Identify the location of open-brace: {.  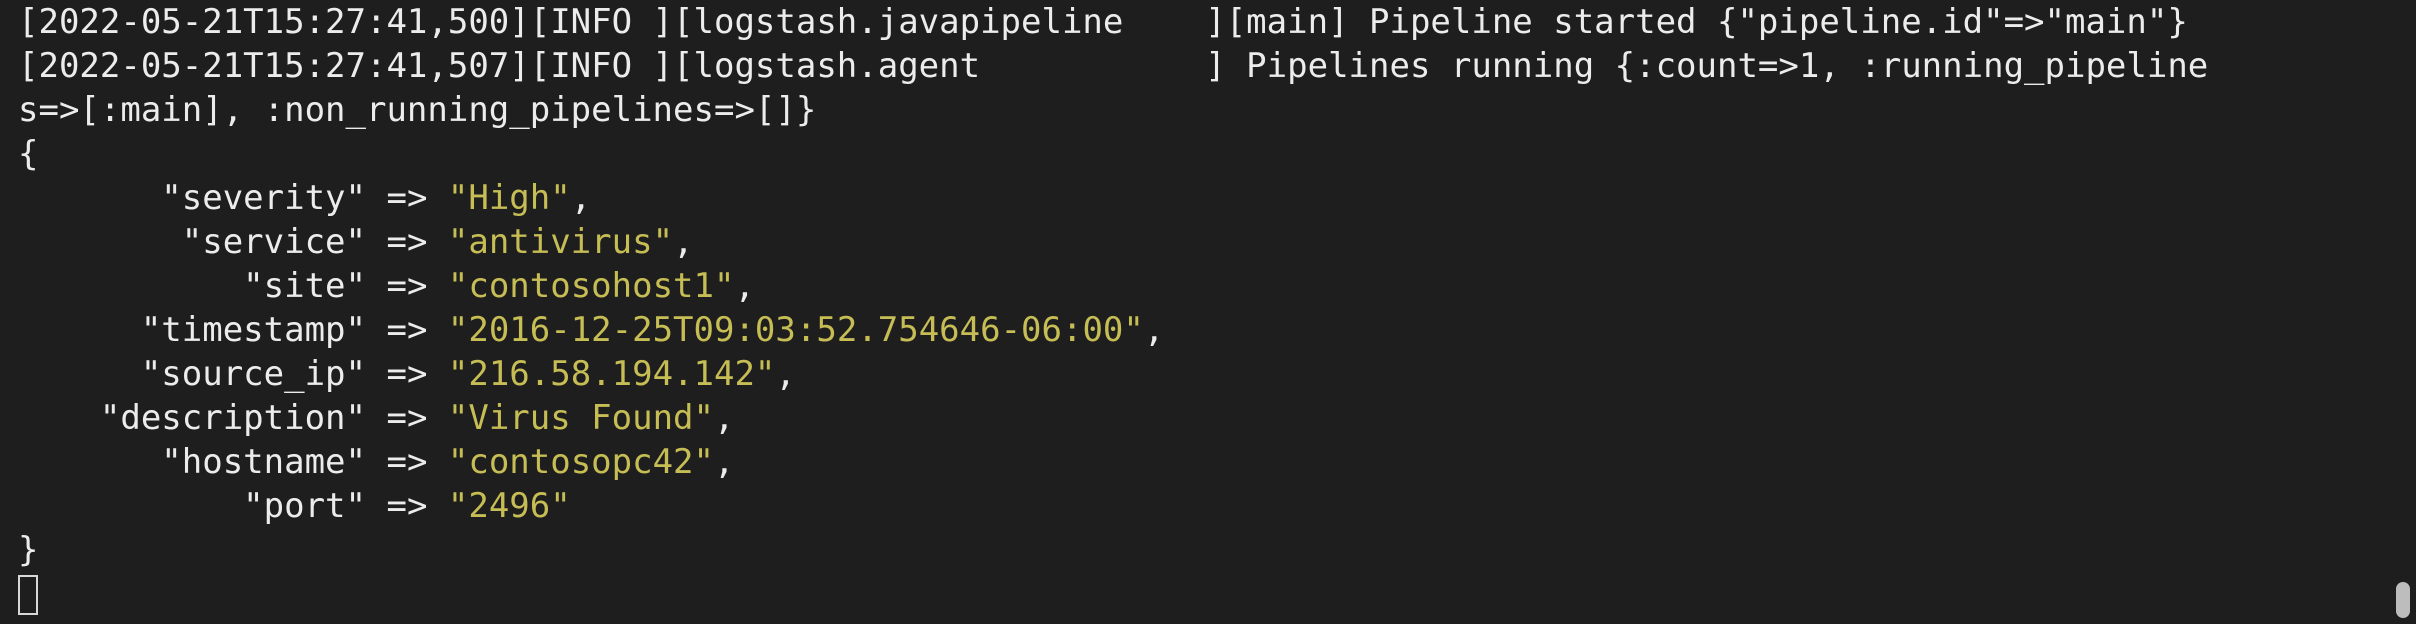
(28, 154).